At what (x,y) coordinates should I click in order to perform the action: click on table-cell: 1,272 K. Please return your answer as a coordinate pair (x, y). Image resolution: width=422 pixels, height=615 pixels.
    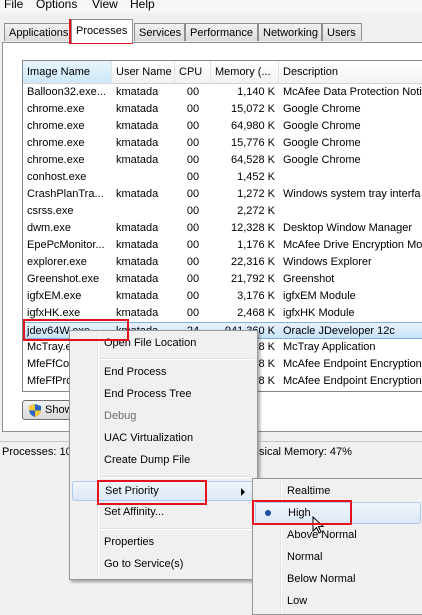
    Looking at the image, I should click on (256, 194).